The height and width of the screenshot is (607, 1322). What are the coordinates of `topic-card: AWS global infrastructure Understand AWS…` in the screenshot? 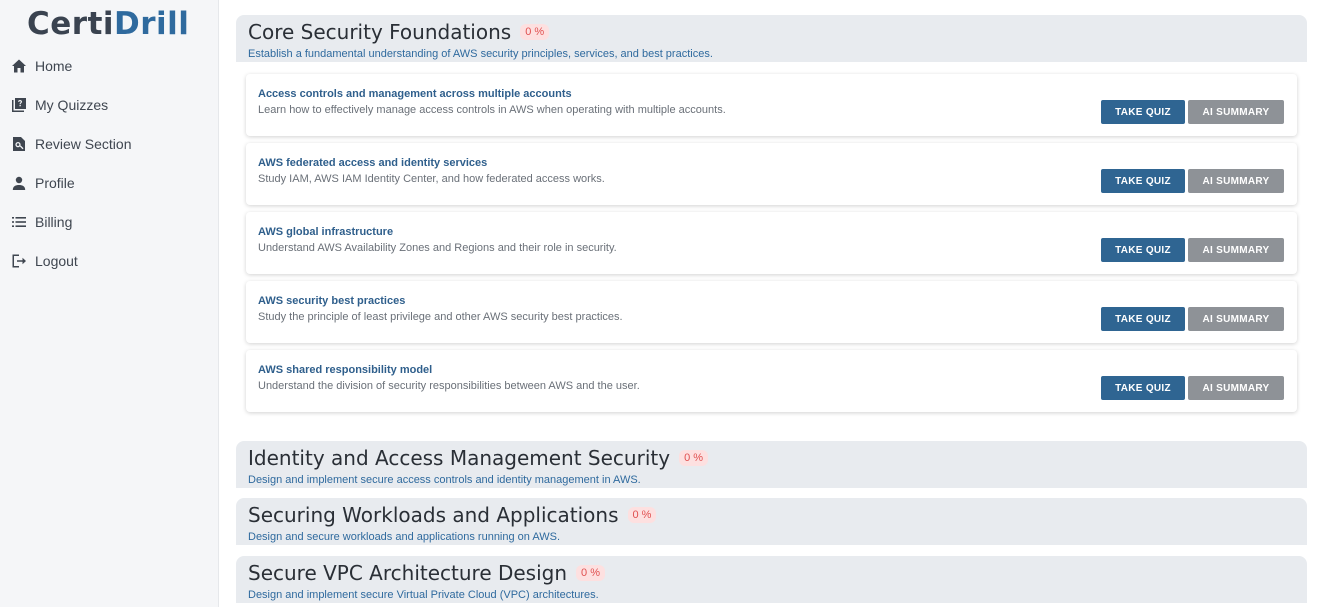 It's located at (771, 243).